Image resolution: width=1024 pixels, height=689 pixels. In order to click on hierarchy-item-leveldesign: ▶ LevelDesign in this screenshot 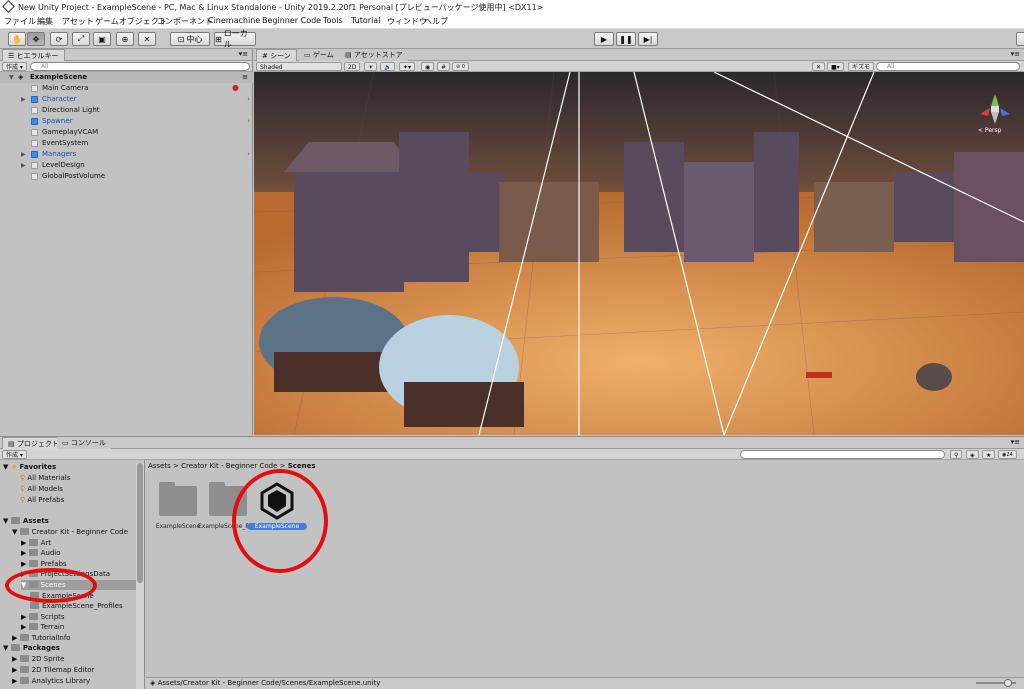, I will do `click(126, 165)`.